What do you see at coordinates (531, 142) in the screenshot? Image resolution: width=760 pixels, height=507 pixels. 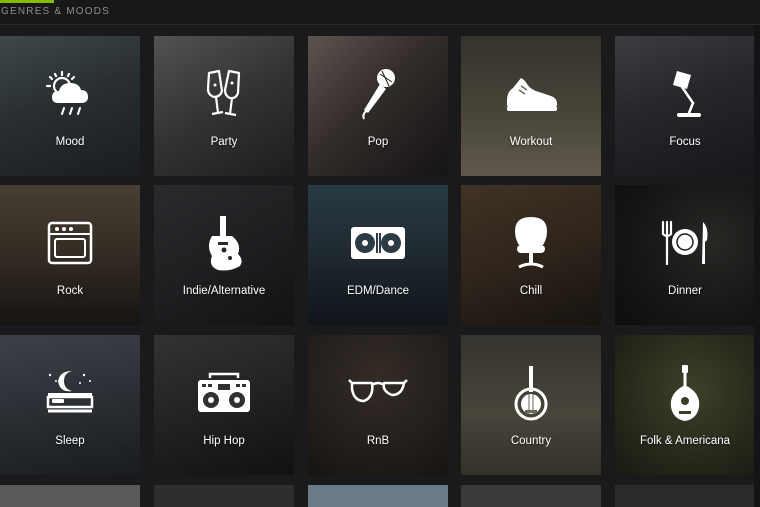 I see `tile-label: Workout` at bounding box center [531, 142].